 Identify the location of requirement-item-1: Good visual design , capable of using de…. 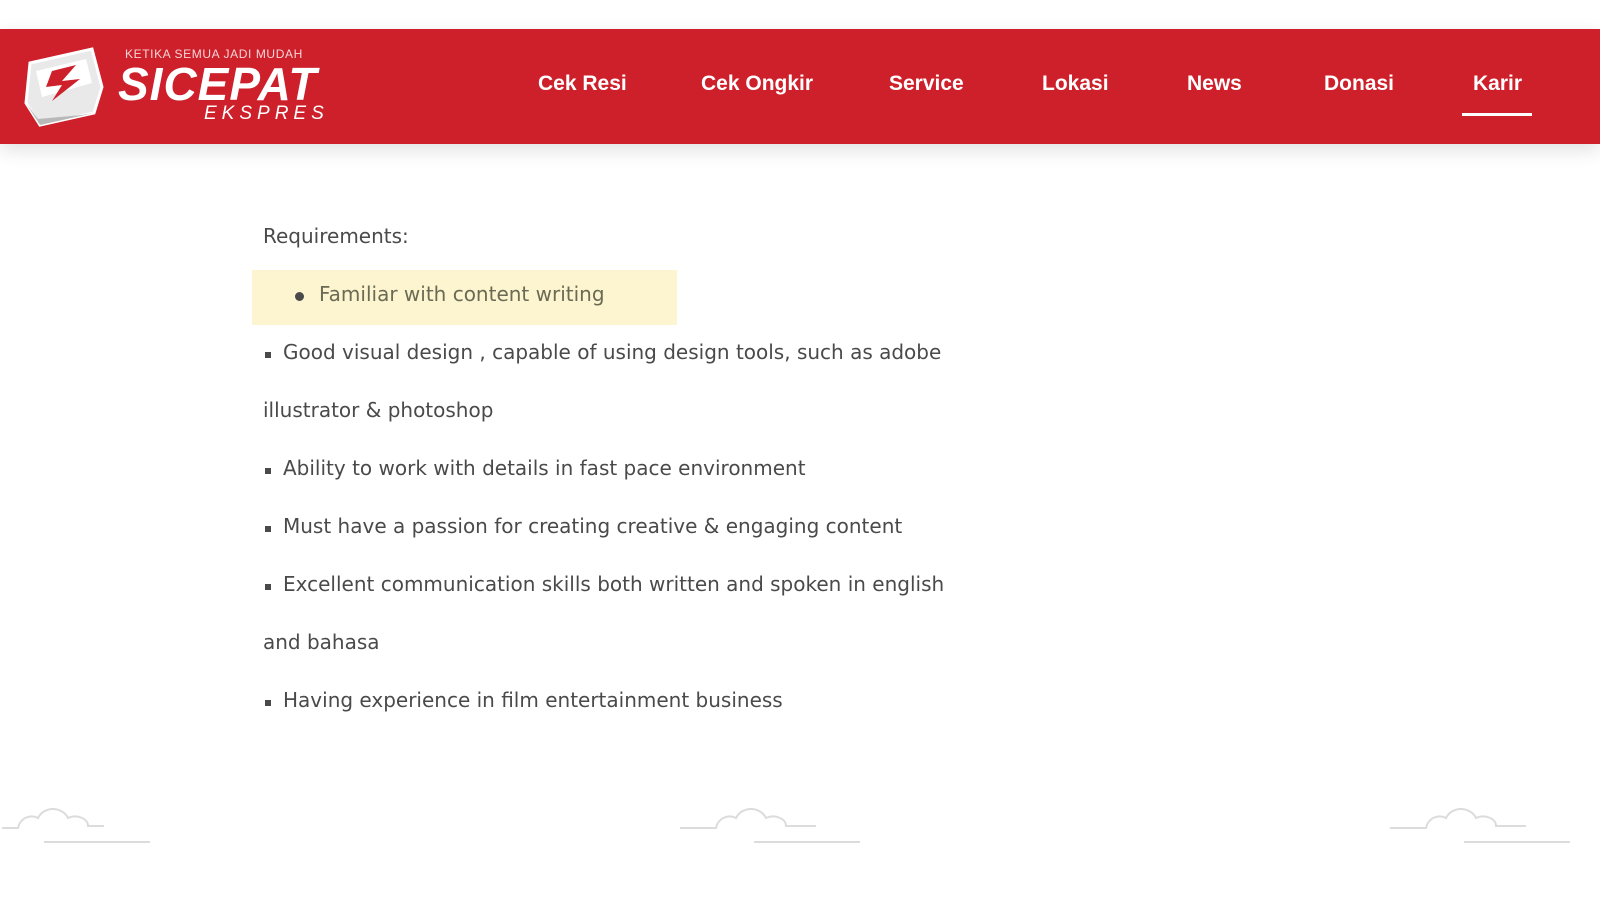
(612, 352).